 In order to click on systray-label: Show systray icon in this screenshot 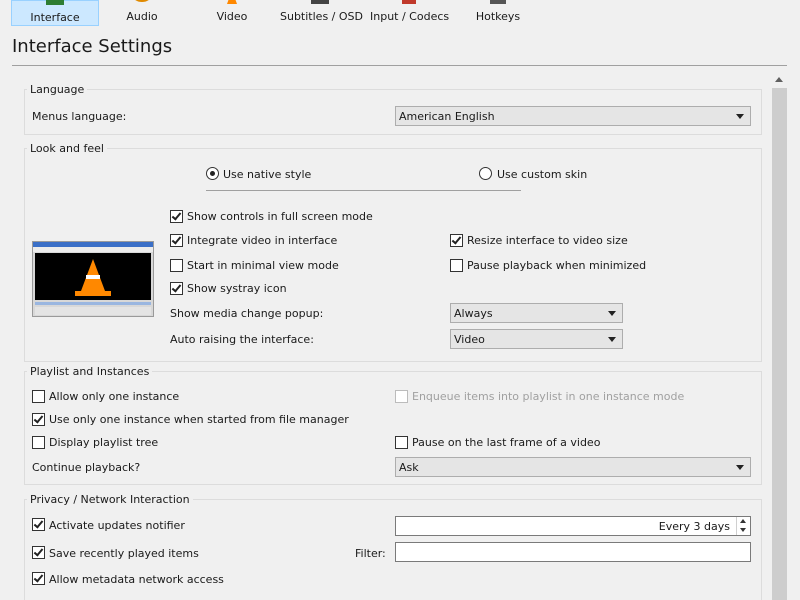, I will do `click(237, 288)`.